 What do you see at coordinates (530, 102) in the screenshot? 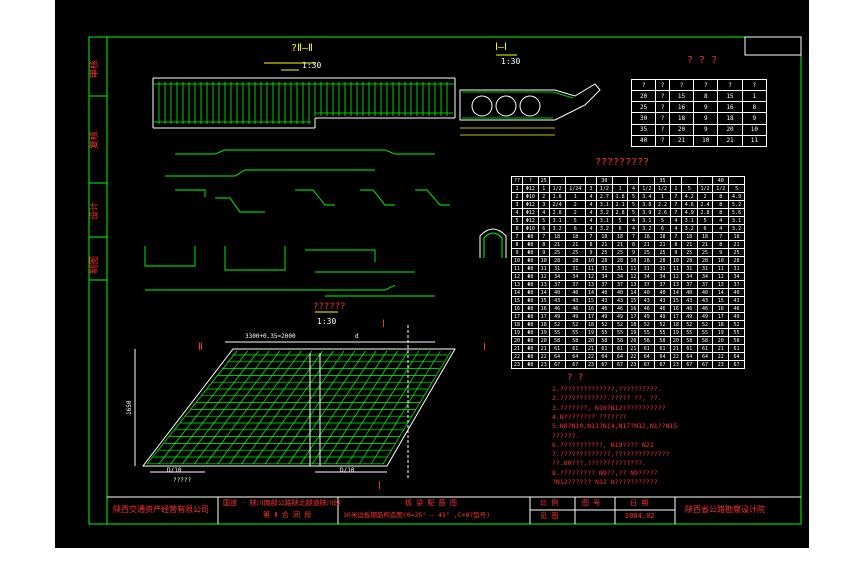
I see `cross-section` at bounding box center [530, 102].